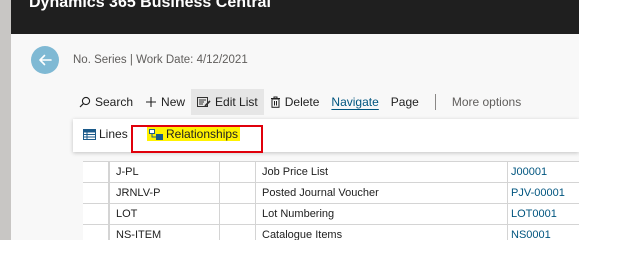 This screenshot has height=280, width=624. Describe the element at coordinates (486, 102) in the screenshot. I see `more-options-button: More options` at that location.